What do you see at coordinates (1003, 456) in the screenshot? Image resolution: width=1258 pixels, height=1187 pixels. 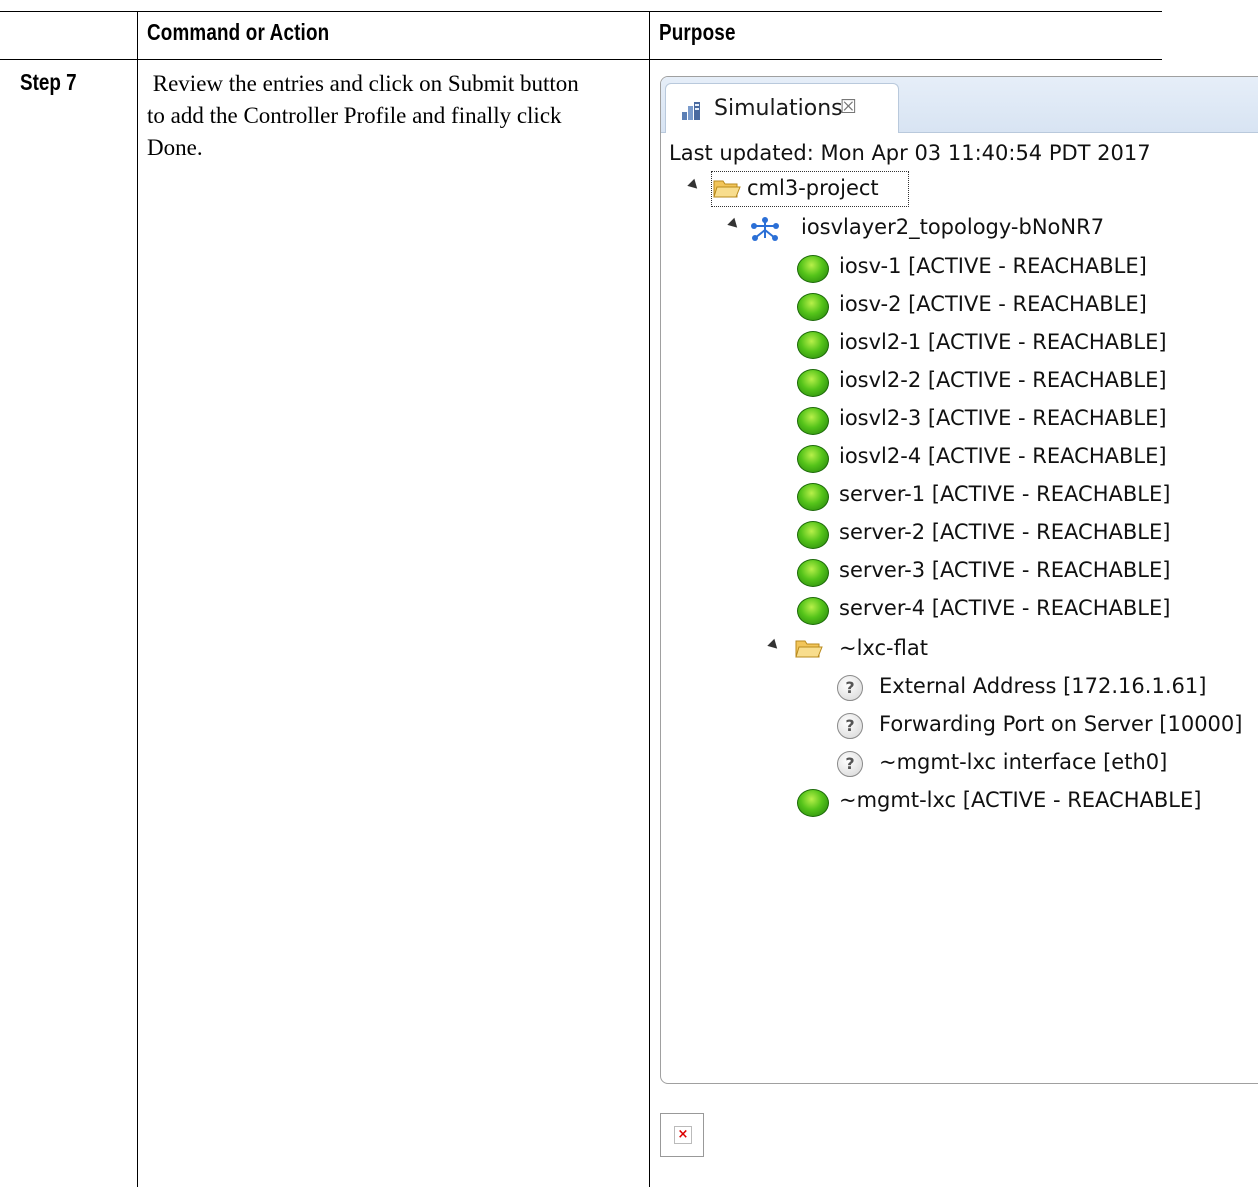 I see `node-label: iosvl2-4 [ACTIVE - REACHABLE]` at bounding box center [1003, 456].